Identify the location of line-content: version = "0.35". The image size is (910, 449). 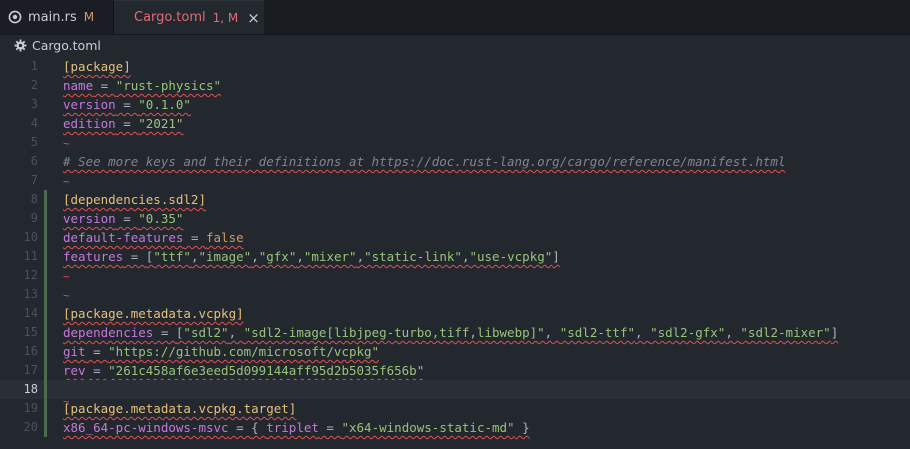
(123, 218).